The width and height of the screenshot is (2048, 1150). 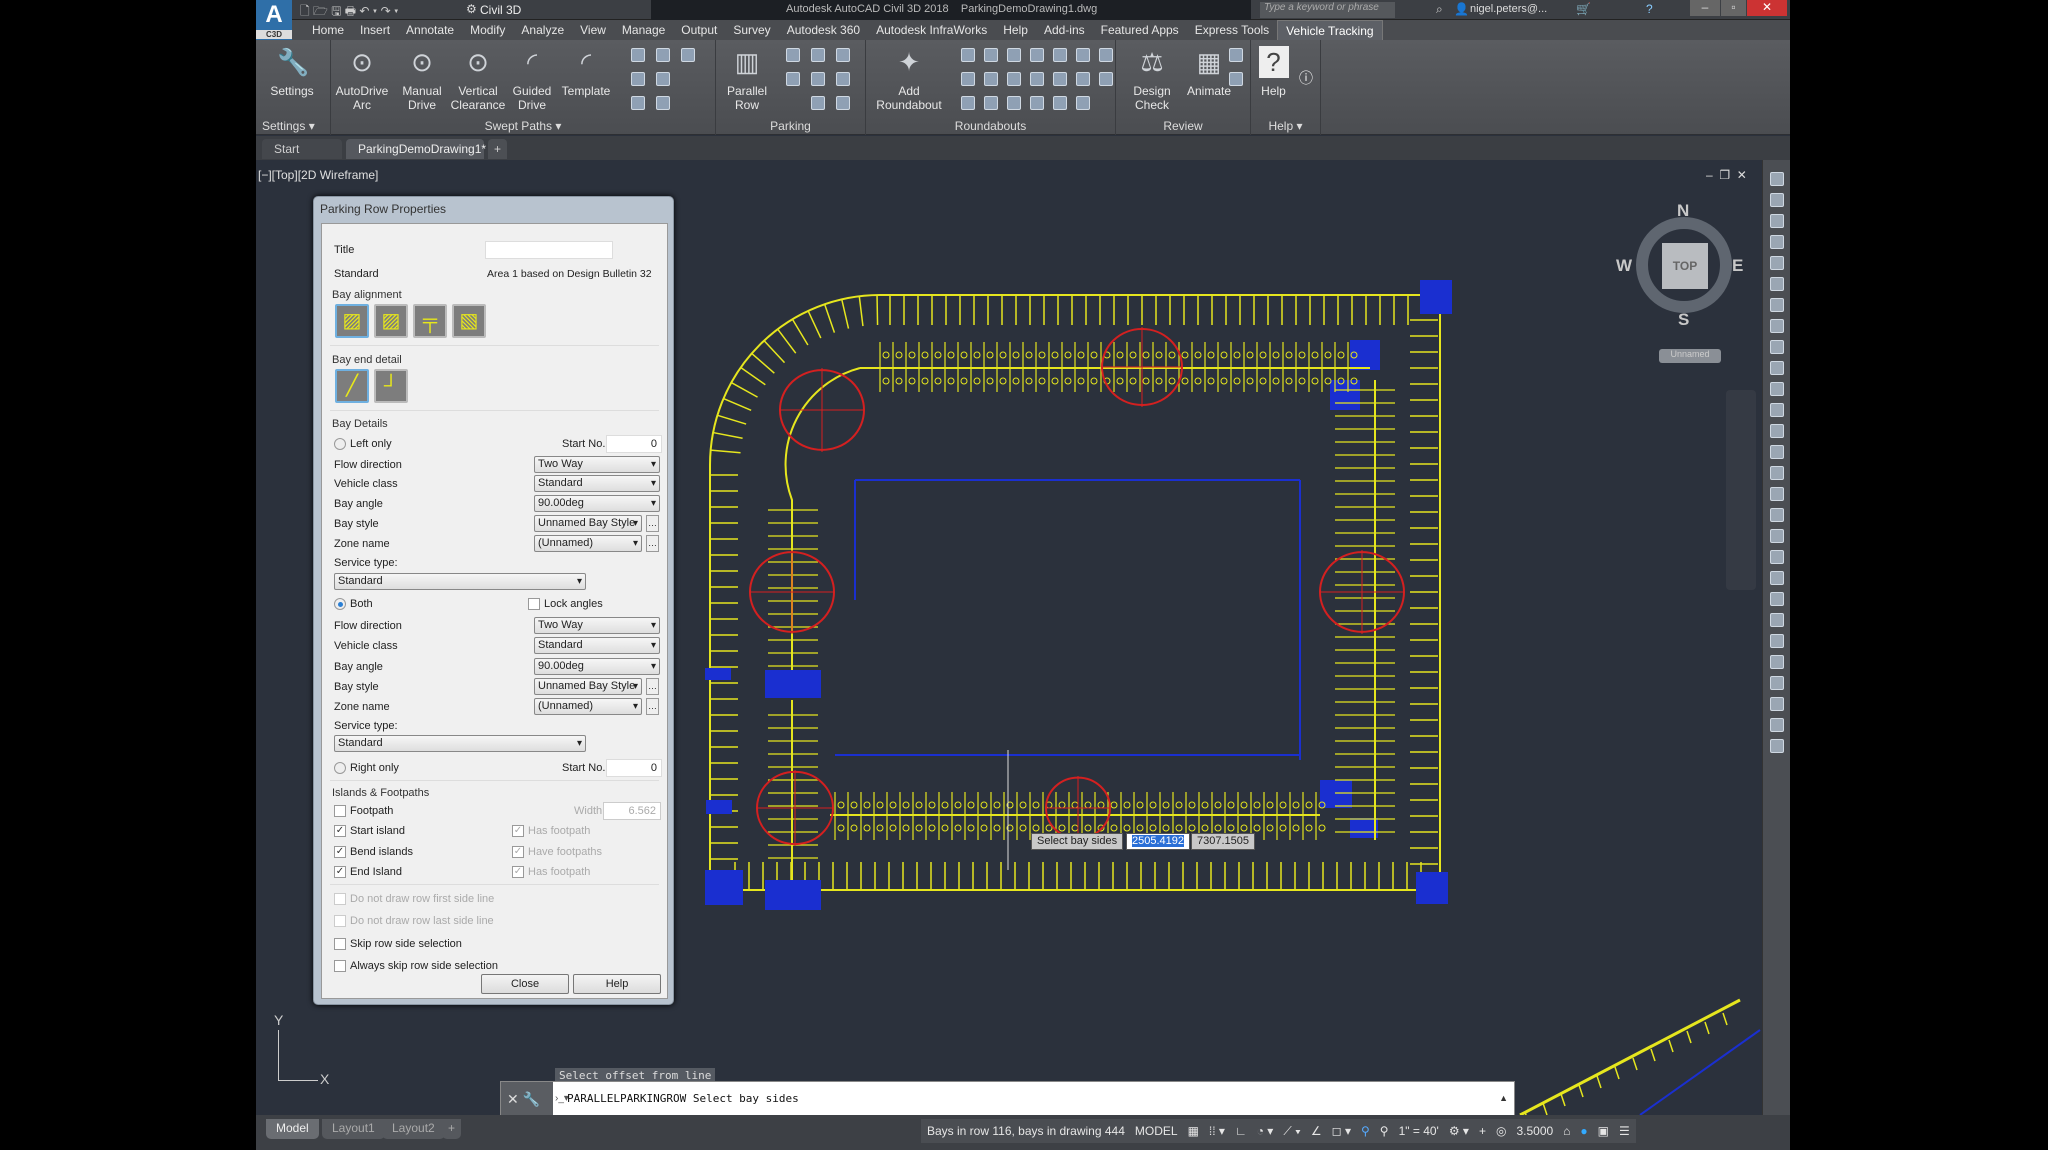 What do you see at coordinates (1152, 79) in the screenshot?
I see `design-check-button: ⚖ Design Check` at bounding box center [1152, 79].